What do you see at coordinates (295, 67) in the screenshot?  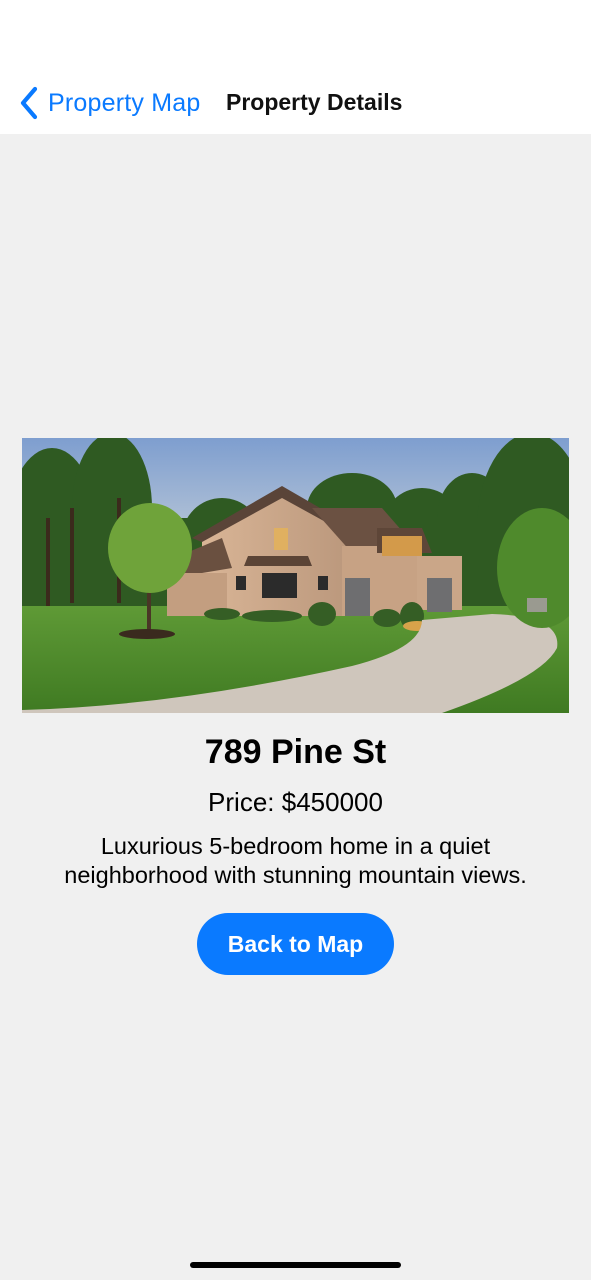 I see `navigation-bar: Property Map Property Details` at bounding box center [295, 67].